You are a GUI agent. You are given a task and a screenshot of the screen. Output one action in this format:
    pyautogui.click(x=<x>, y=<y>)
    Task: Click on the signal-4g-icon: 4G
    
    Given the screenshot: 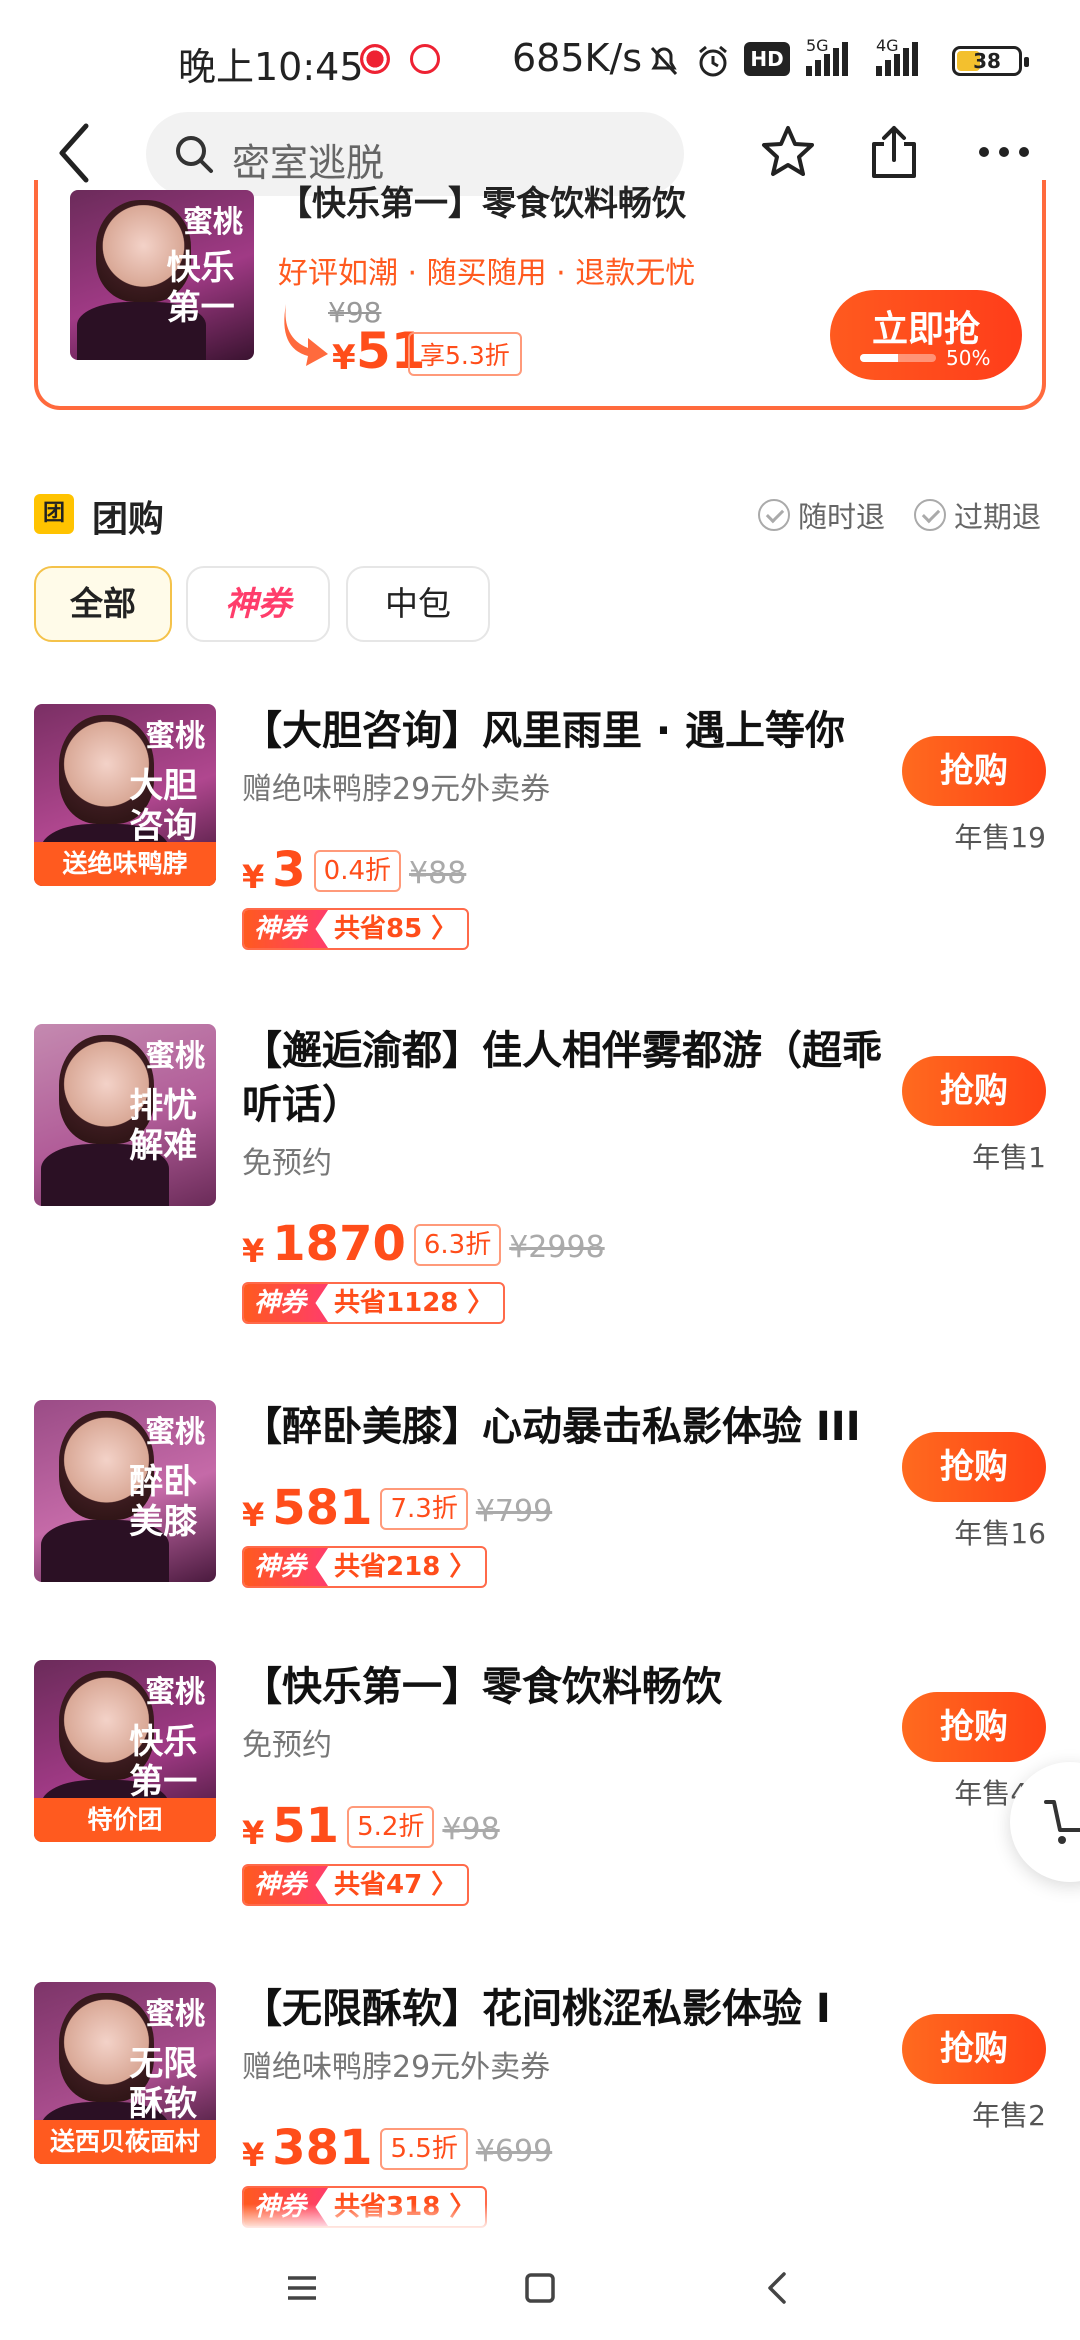 What is the action you would take?
    pyautogui.click(x=897, y=56)
    